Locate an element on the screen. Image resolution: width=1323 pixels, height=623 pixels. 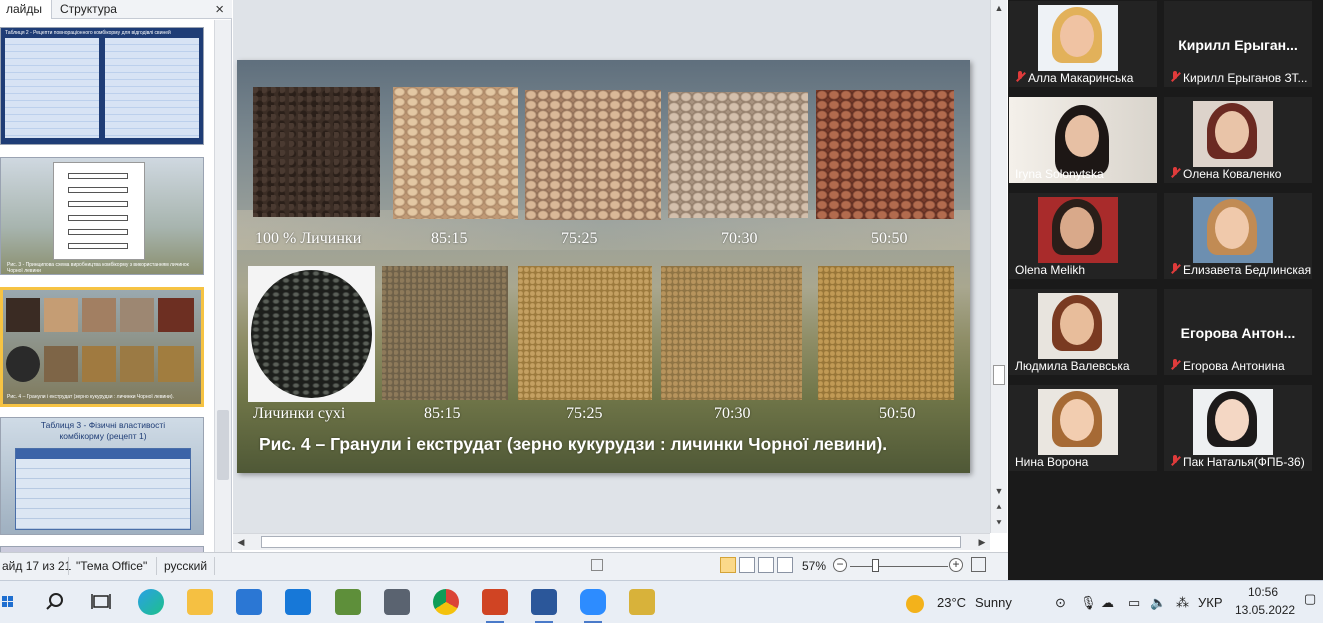
thumb-table-right is located at coordinates (152, 88).